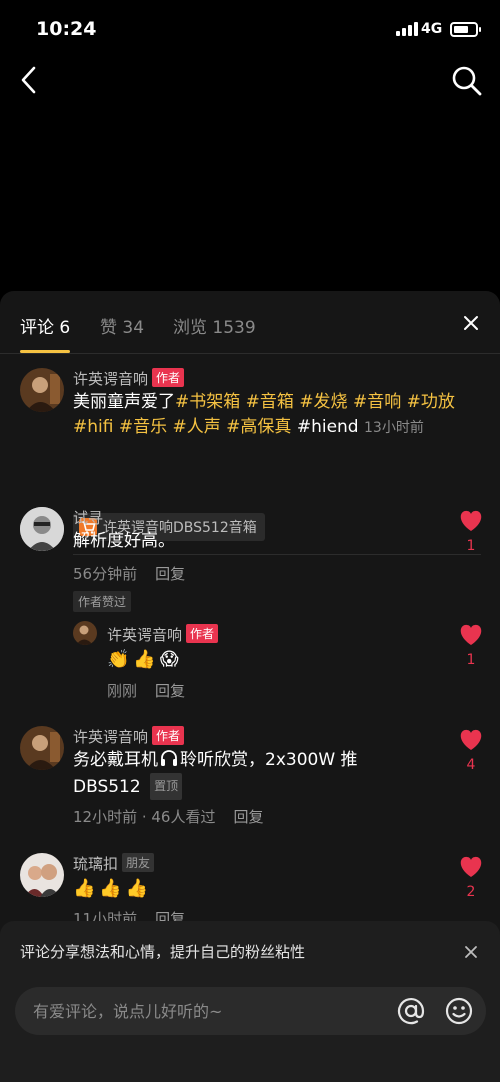 Image resolution: width=500 pixels, height=1082 pixels. What do you see at coordinates (144, 817) in the screenshot?
I see `comment-time: 12小时前 · 46人看过` at bounding box center [144, 817].